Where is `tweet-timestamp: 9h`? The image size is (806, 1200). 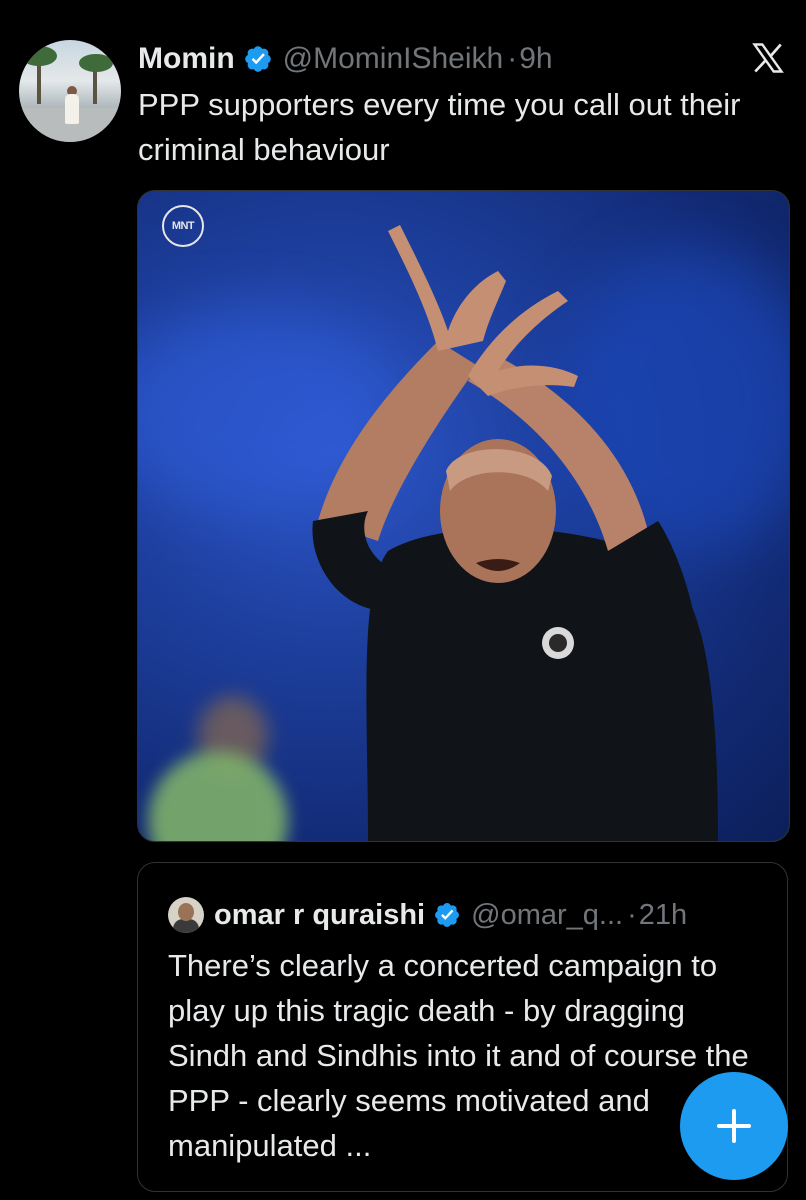
tweet-timestamp: 9h is located at coordinates (535, 59).